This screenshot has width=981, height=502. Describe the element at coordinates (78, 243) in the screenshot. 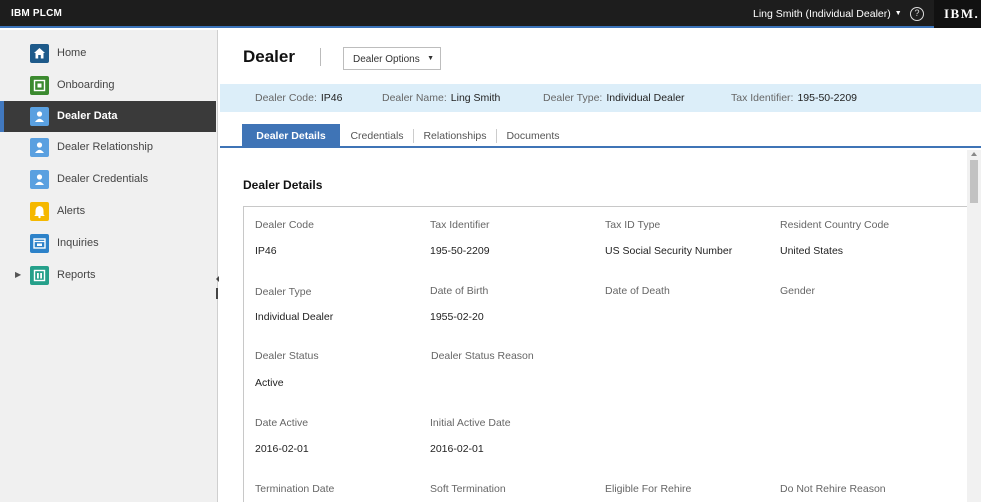

I see `sidebar-item-label: Inquiries` at that location.